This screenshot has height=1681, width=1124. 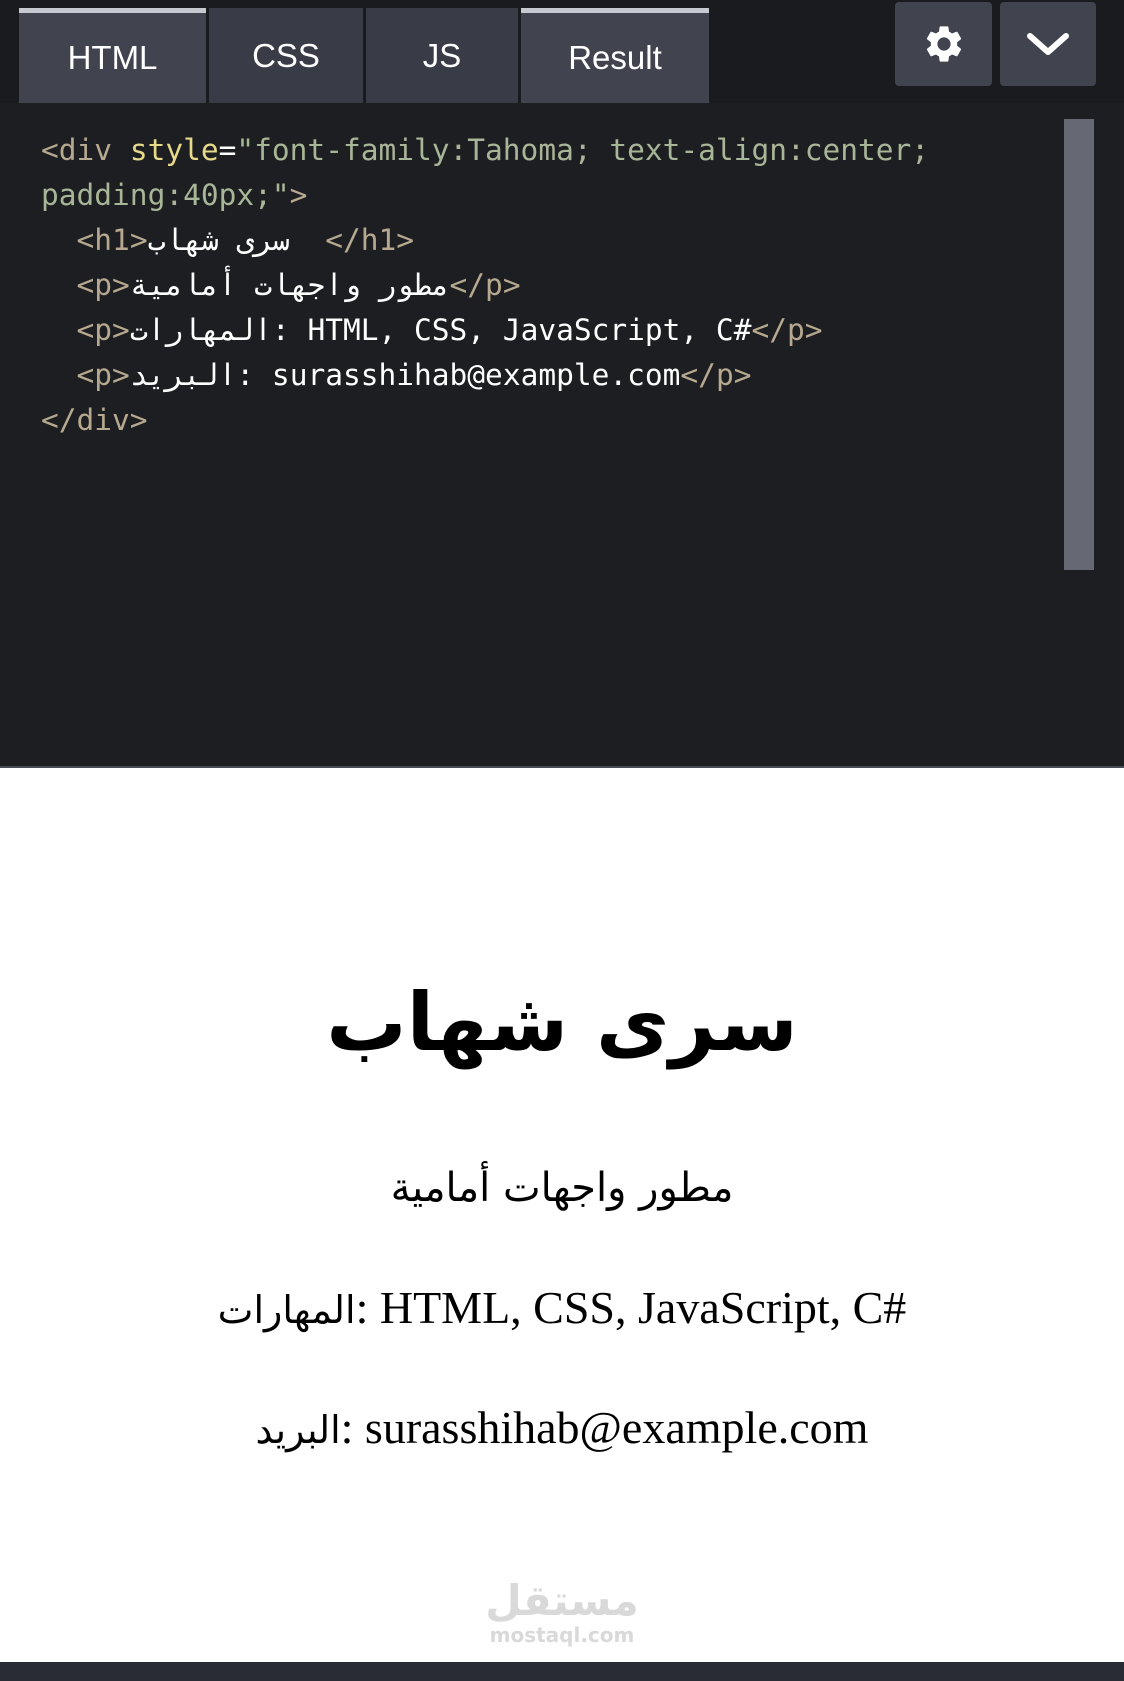 I want to click on code-line-4: <p>مطور واجهات أمامية</p>, so click(x=281, y=285).